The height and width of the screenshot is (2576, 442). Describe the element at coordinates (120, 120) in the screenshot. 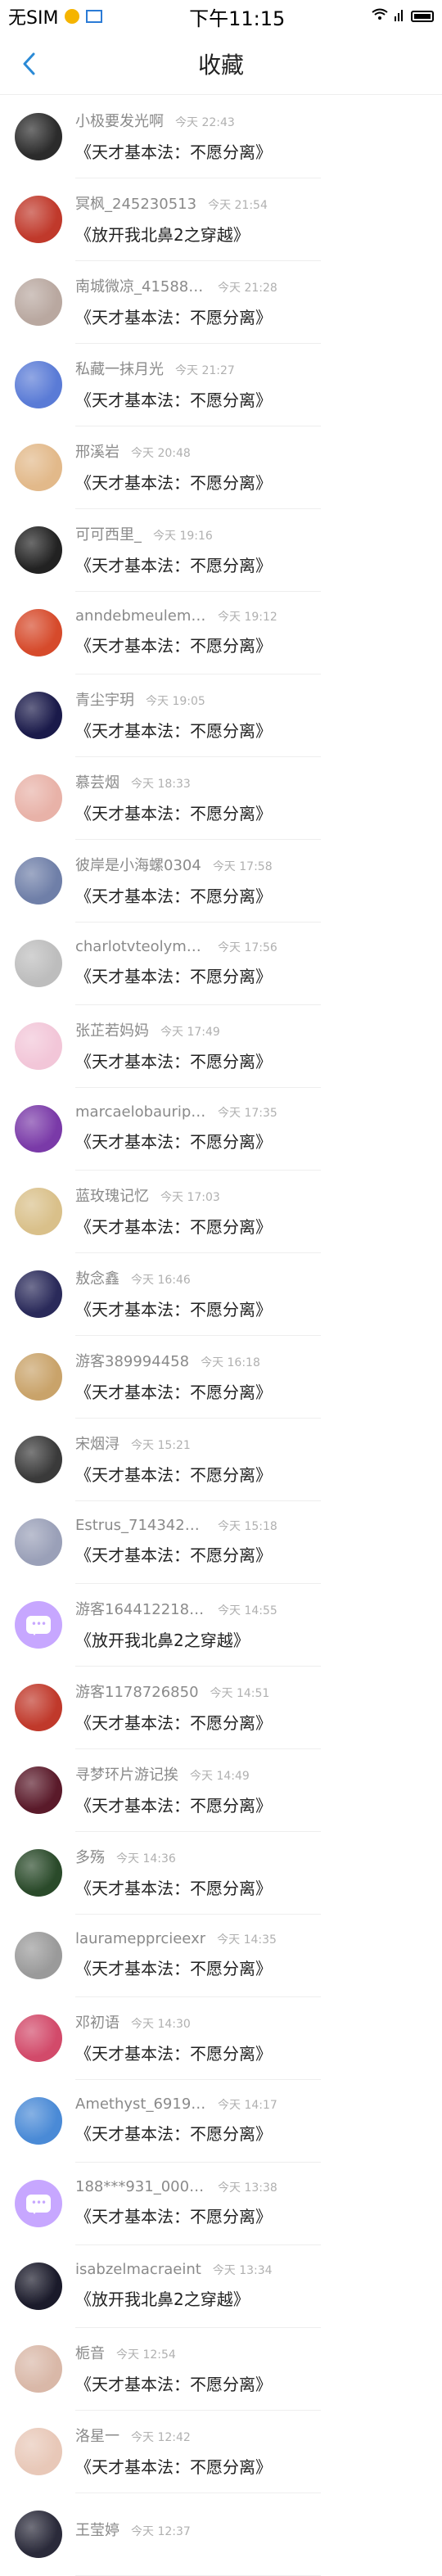

I see `user-name: 小极要发光啊` at that location.